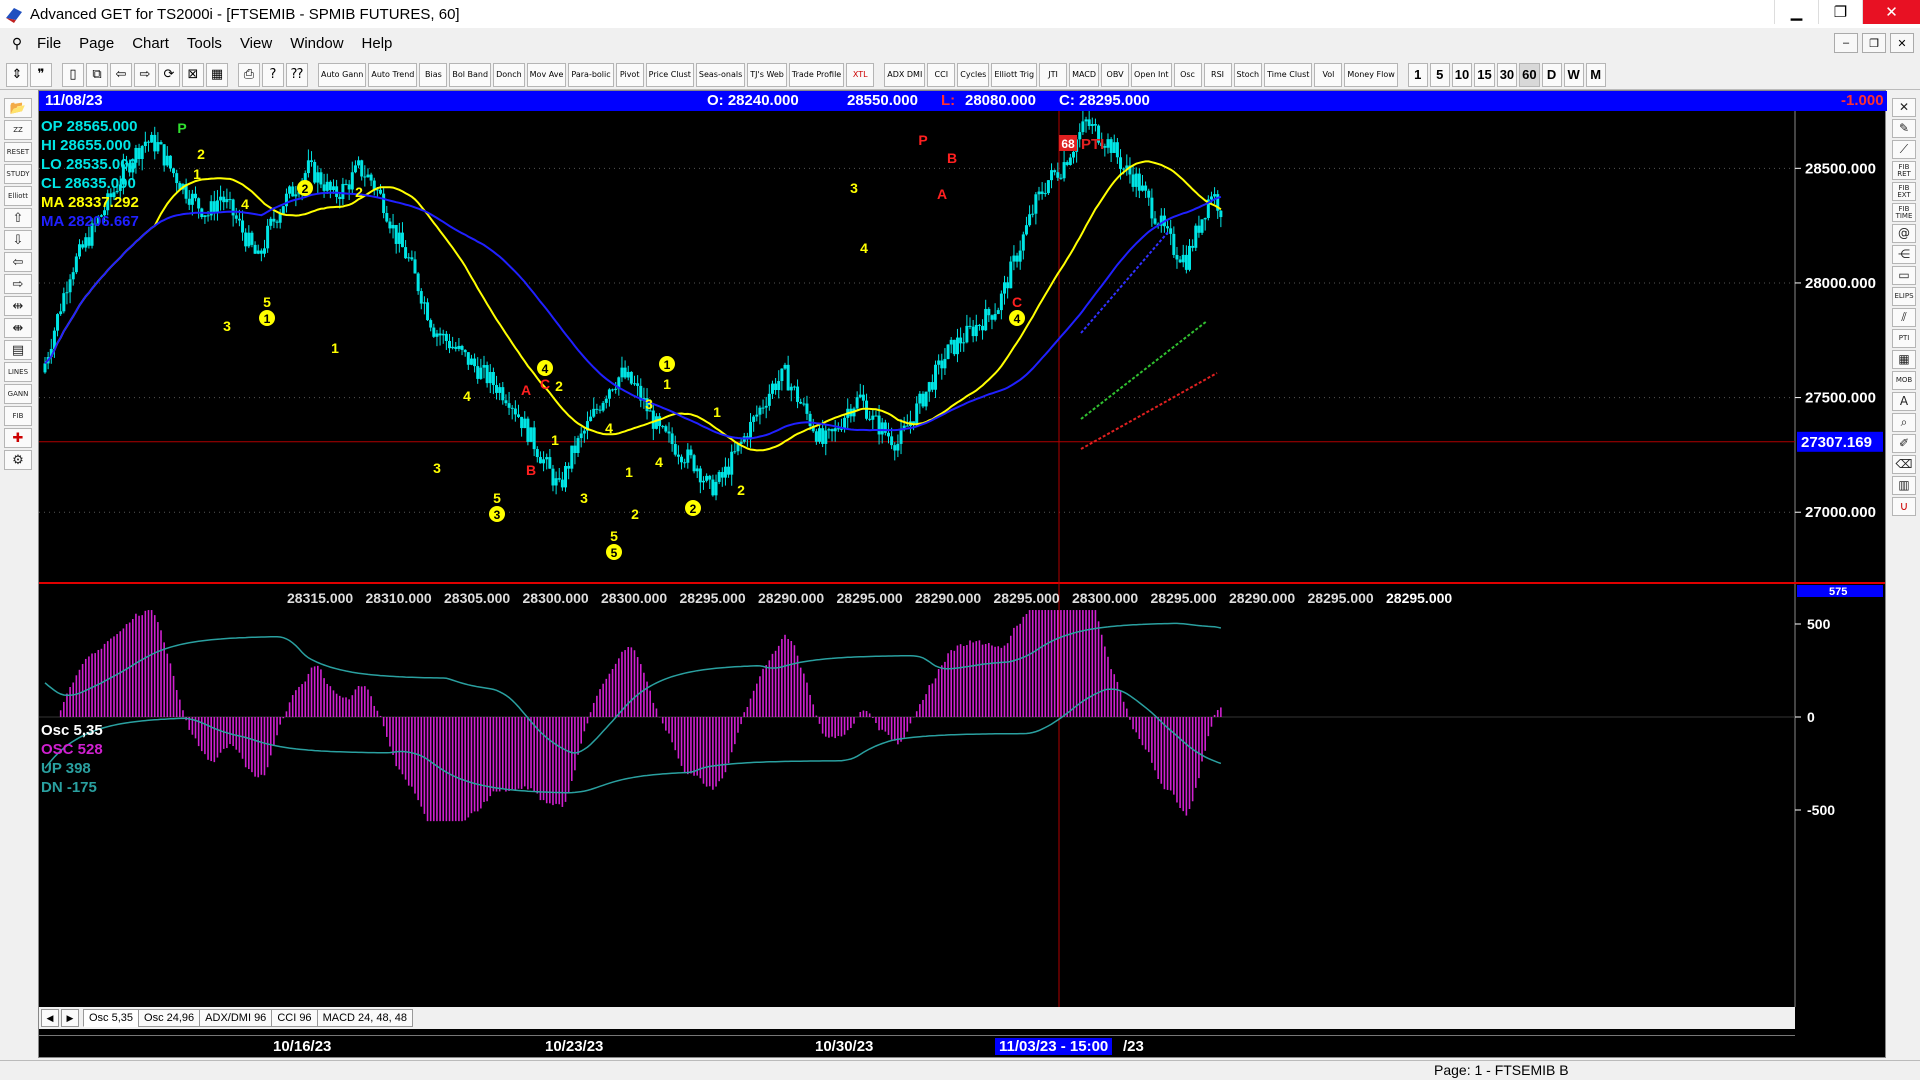 The width and height of the screenshot is (1920, 1080). Describe the element at coordinates (169, 74) in the screenshot. I see `refresh-icon: ⟳` at that location.